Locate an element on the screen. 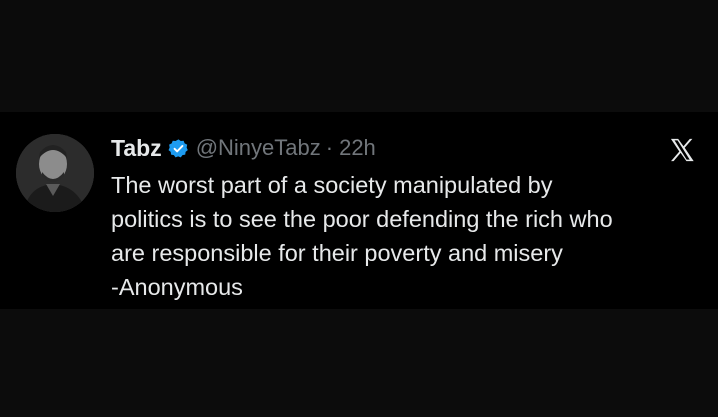  avatar is located at coordinates (55, 173).